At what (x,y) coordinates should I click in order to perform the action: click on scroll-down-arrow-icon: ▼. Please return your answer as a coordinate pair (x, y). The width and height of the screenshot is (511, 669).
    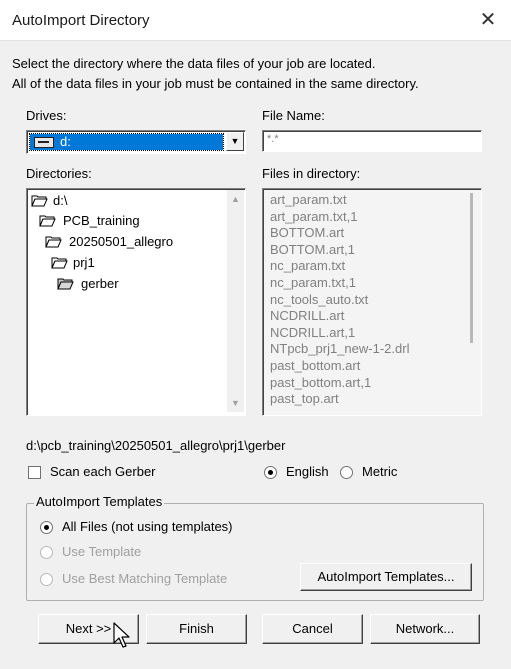
    Looking at the image, I should click on (235, 403).